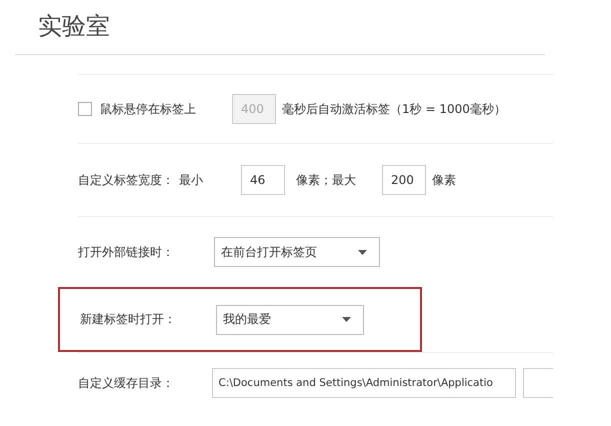 The height and width of the screenshot is (426, 611). I want to click on option-label: 新建标签时打开：, so click(128, 319).